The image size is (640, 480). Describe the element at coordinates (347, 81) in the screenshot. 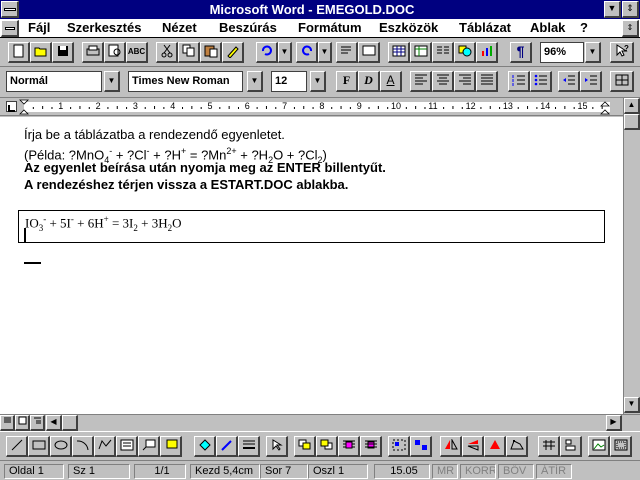

I see `bold-button: F` at that location.